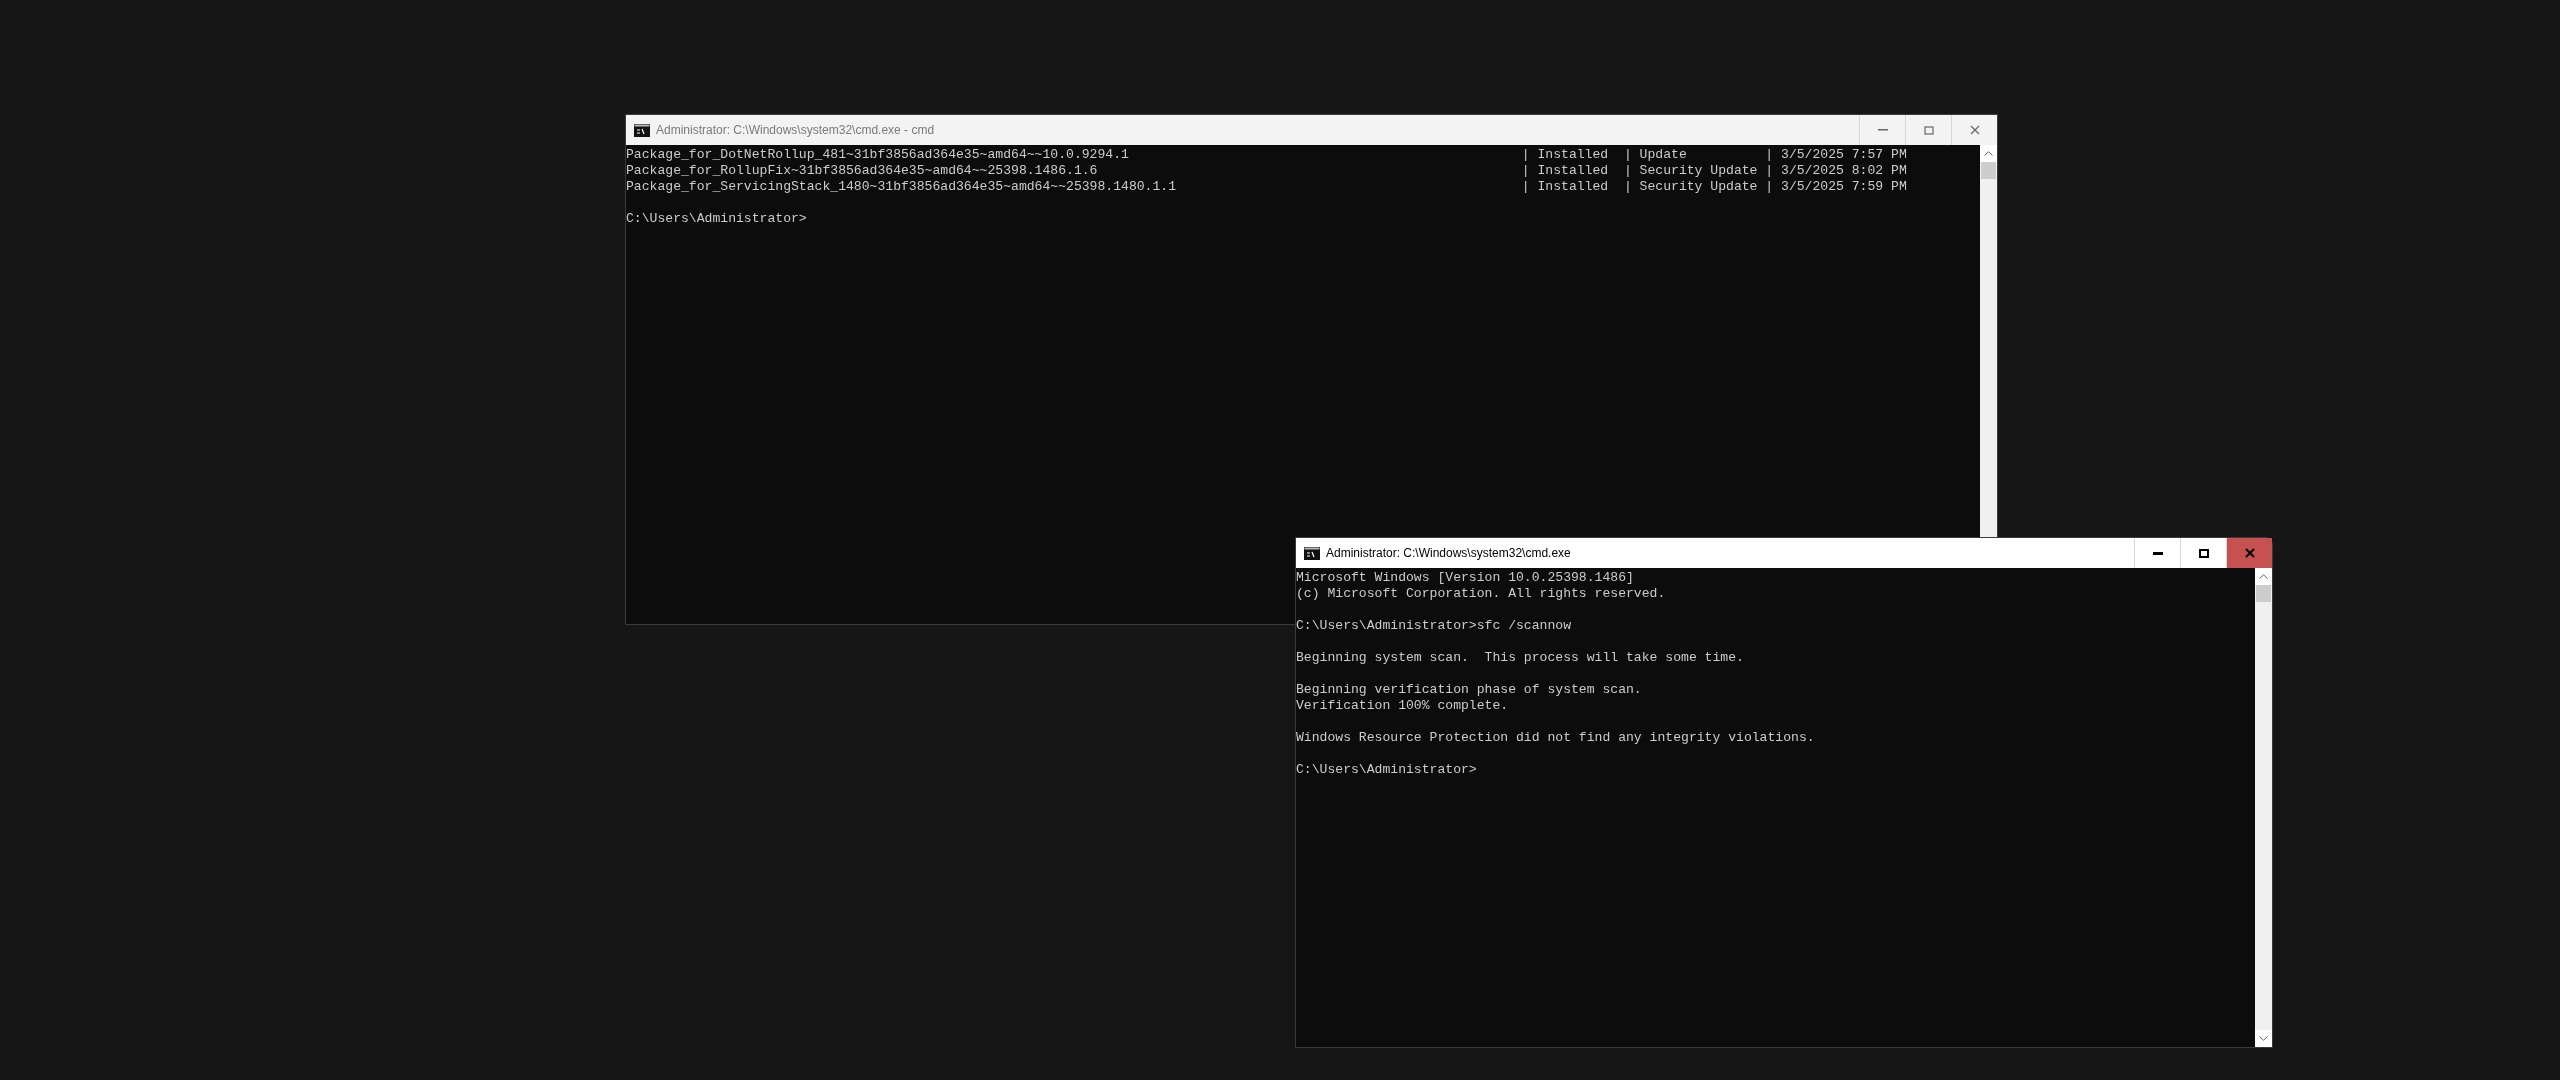  Describe the element at coordinates (902, 187) in the screenshot. I see `package-name: Package_for_ServicingStack_1480~31bf3856ad364e35~amd64~~25398.1480.1.1` at that location.